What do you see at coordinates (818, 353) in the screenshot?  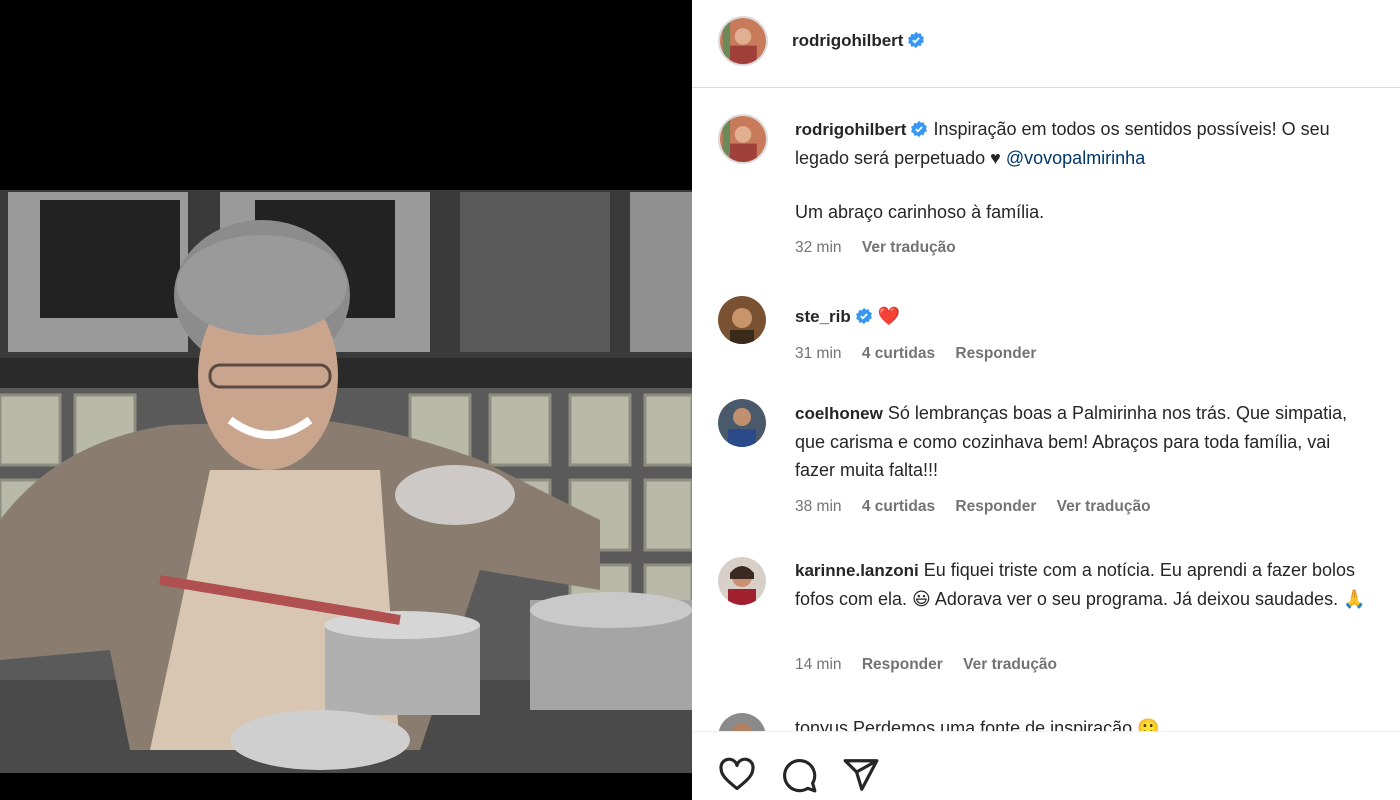 I see `comment-time: 31 min` at bounding box center [818, 353].